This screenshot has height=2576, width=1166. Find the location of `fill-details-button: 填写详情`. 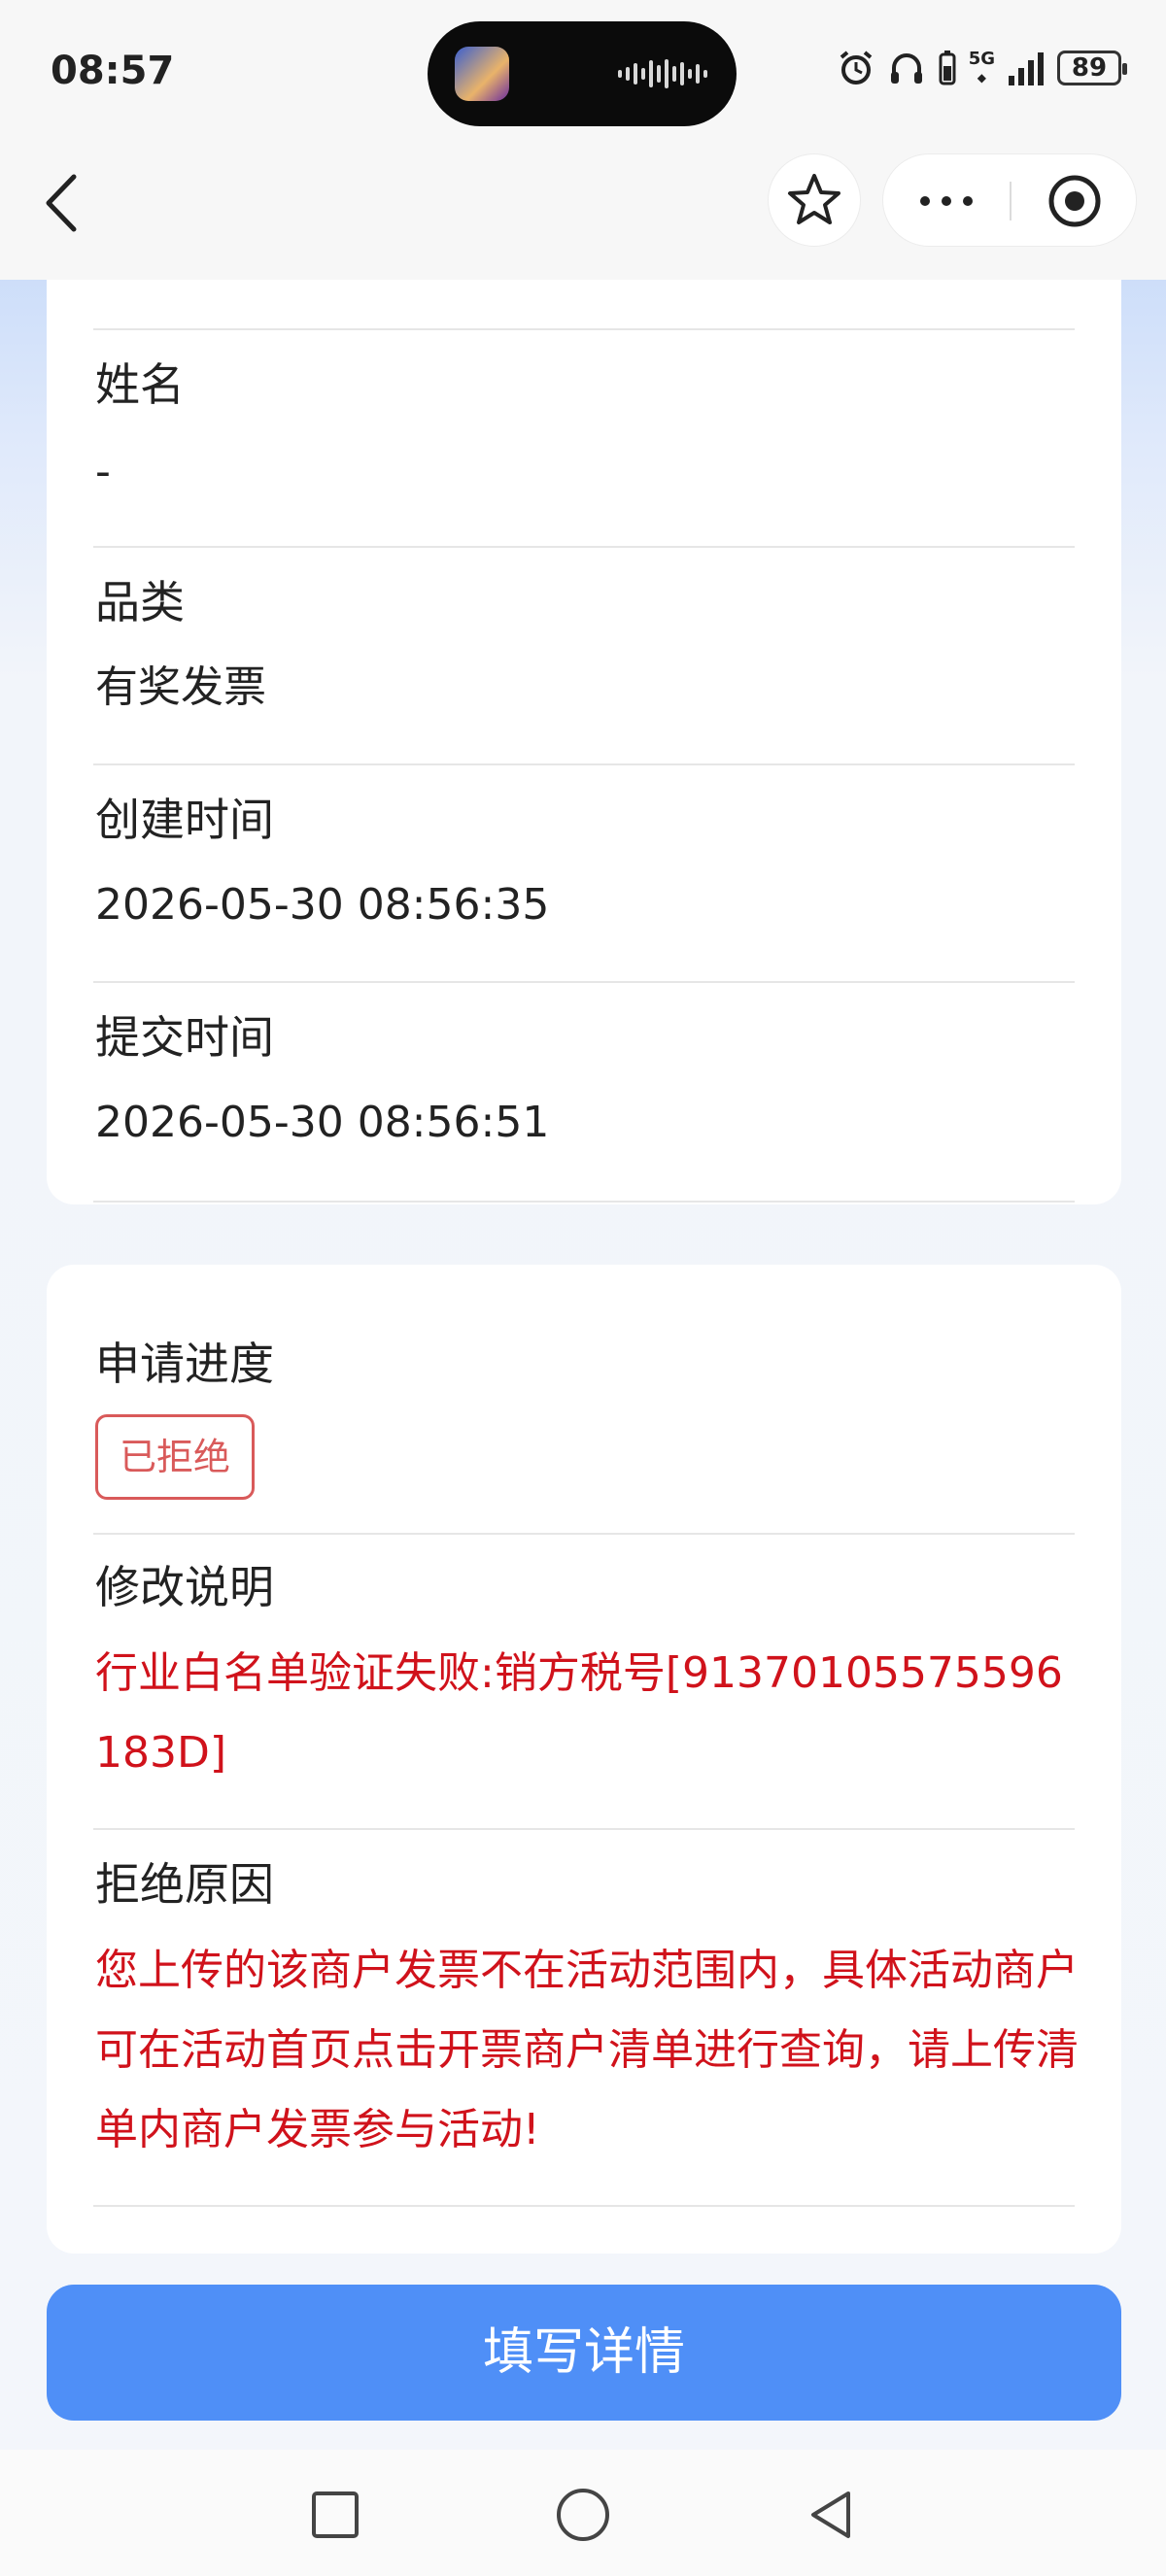

fill-details-button: 填写详情 is located at coordinates (584, 2353).